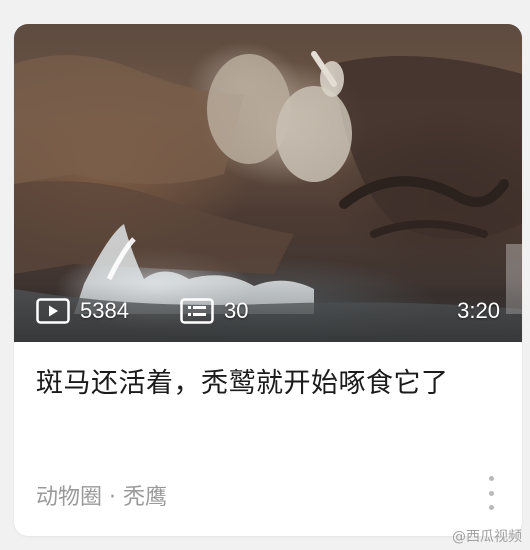 Image resolution: width=530 pixels, height=550 pixels. I want to click on danmaku-list-icon, so click(197, 311).